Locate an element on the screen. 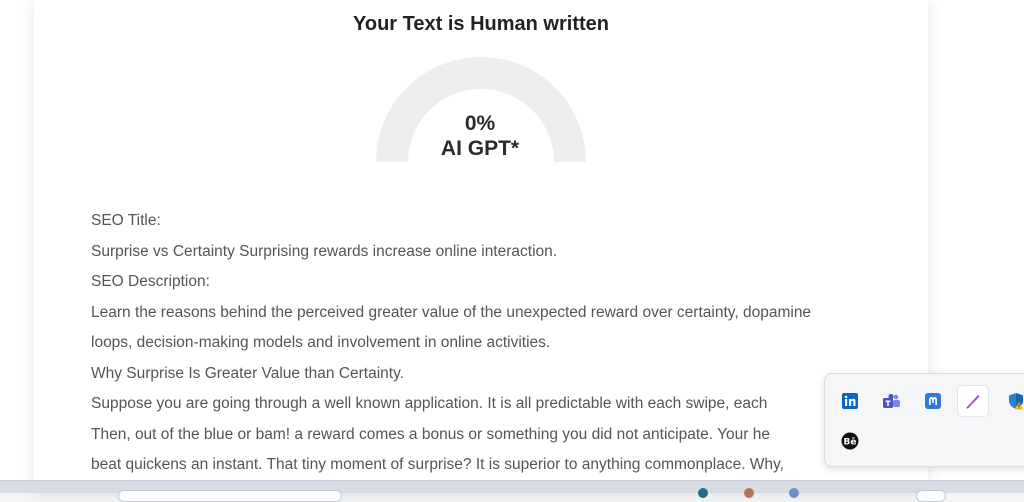 This screenshot has width=1024, height=502. text-line: SEO Title: is located at coordinates (126, 220).